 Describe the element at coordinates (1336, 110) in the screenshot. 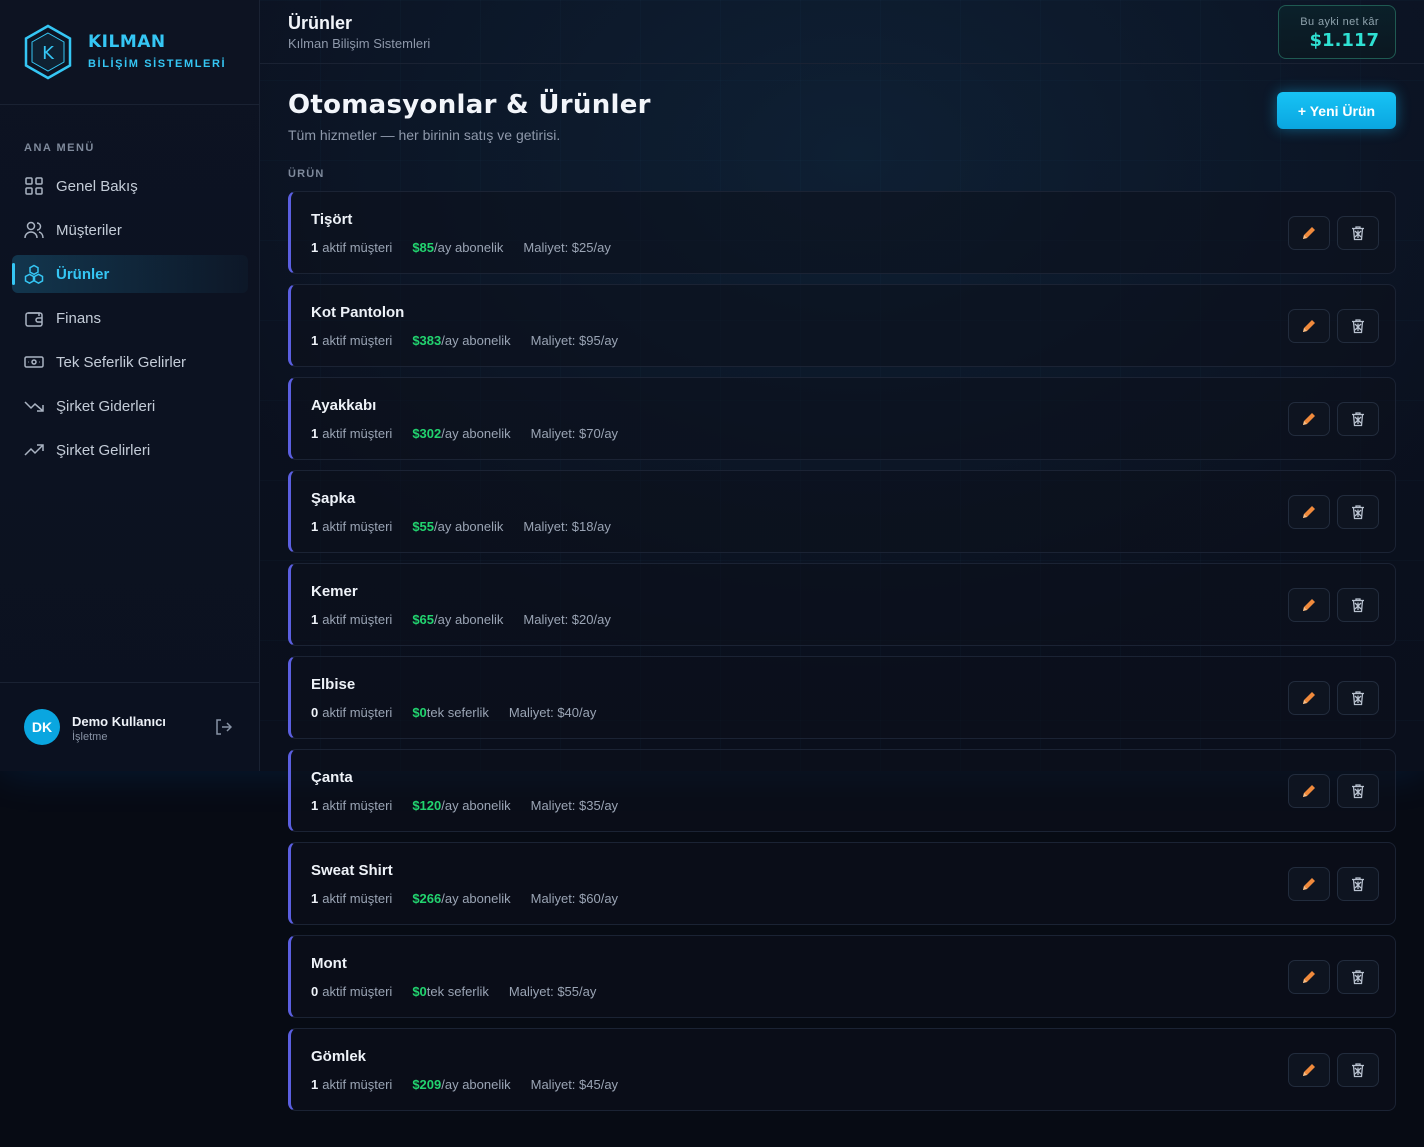

I see `new-product-button: + Yeni Ürün` at that location.